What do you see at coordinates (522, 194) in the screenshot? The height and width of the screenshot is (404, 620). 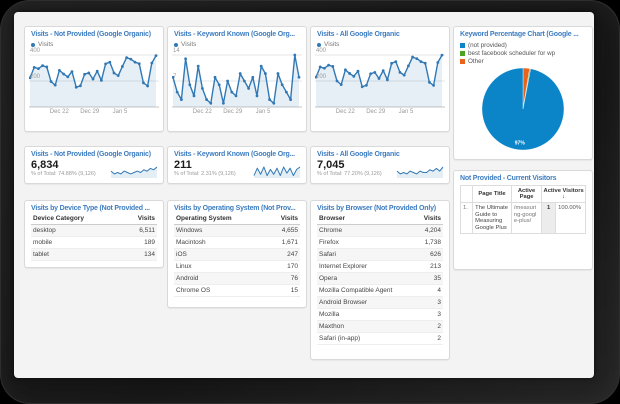 I see `table-header-row: Page Title Active Page Active Visitors ↓` at bounding box center [522, 194].